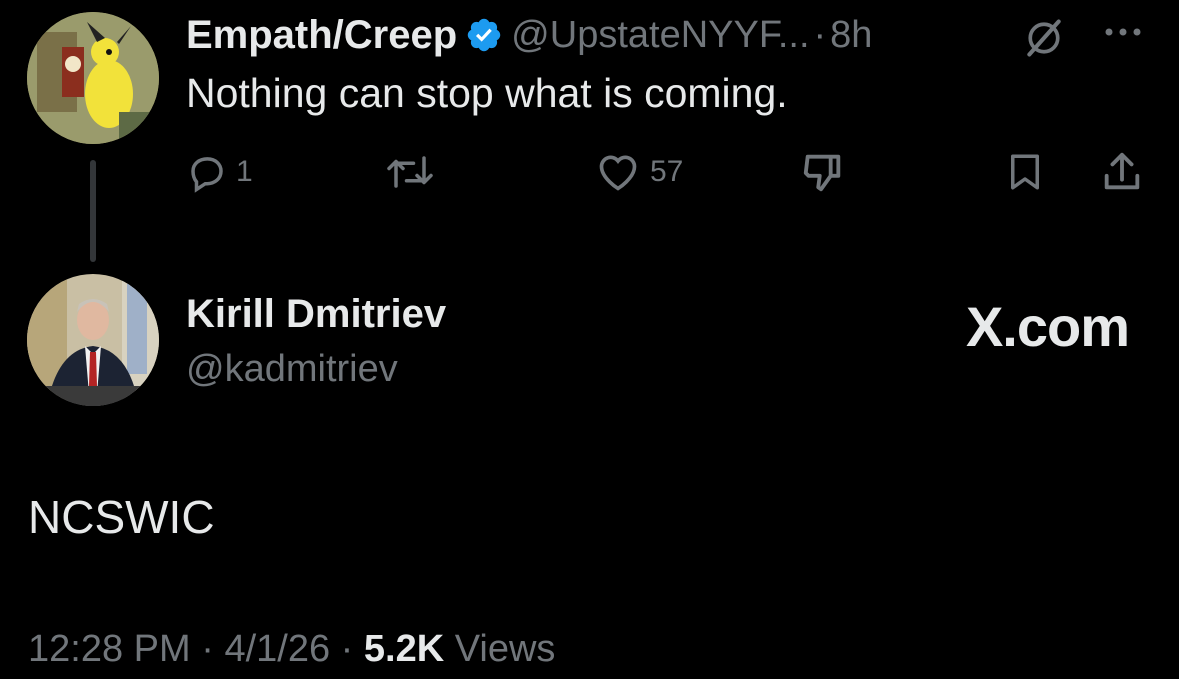 Image resolution: width=1179 pixels, height=679 pixels. I want to click on tweet-metadata: 12:28 PM · 4/1/26 · 5.2K Views, so click(291, 649).